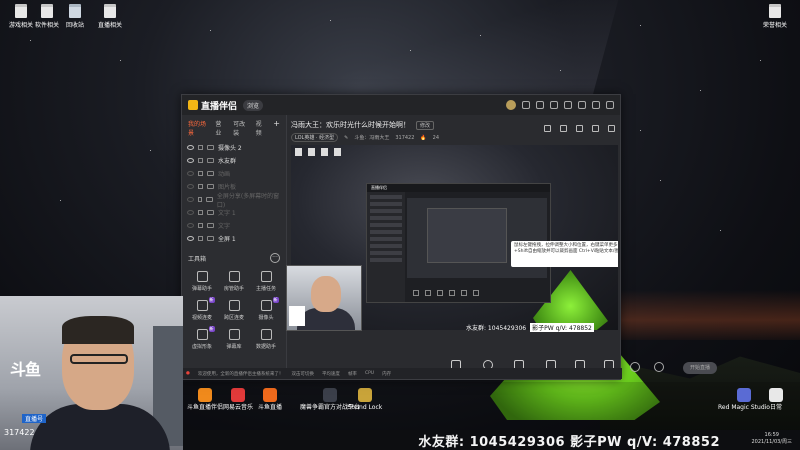 This screenshot has width=800, height=450. I want to click on pencil-icon: ✎, so click(346, 138).